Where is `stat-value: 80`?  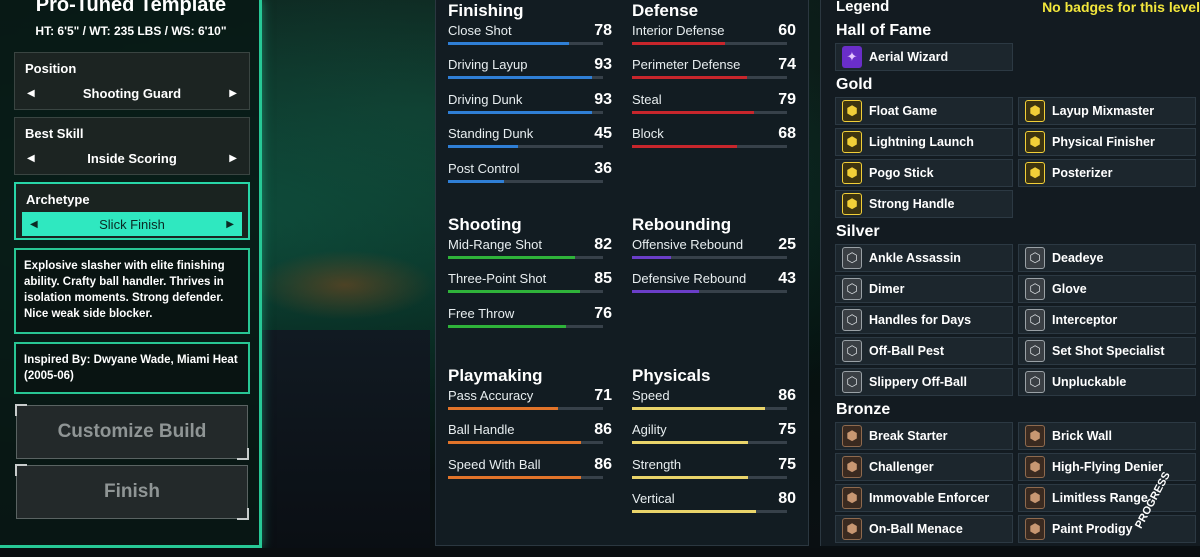 stat-value: 80 is located at coordinates (787, 499).